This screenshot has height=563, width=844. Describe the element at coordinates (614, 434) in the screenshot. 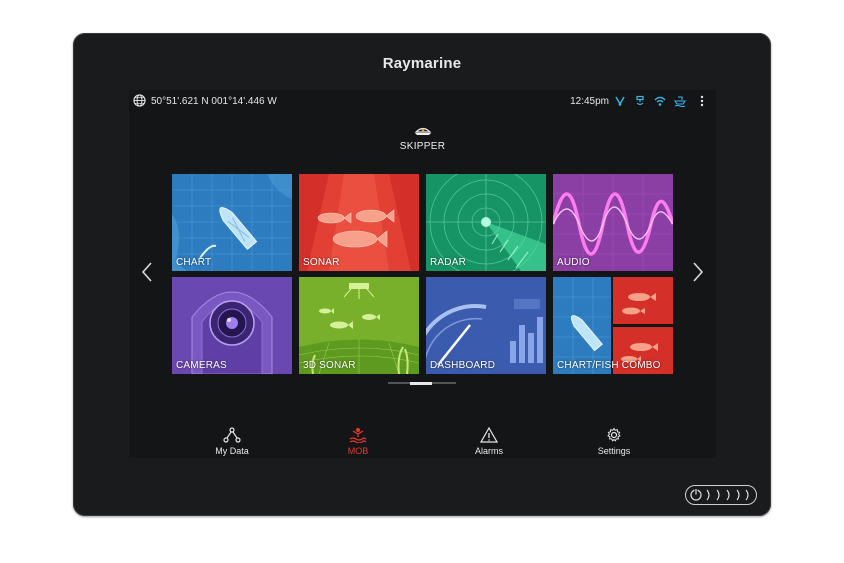

I see `gear-icon` at that location.